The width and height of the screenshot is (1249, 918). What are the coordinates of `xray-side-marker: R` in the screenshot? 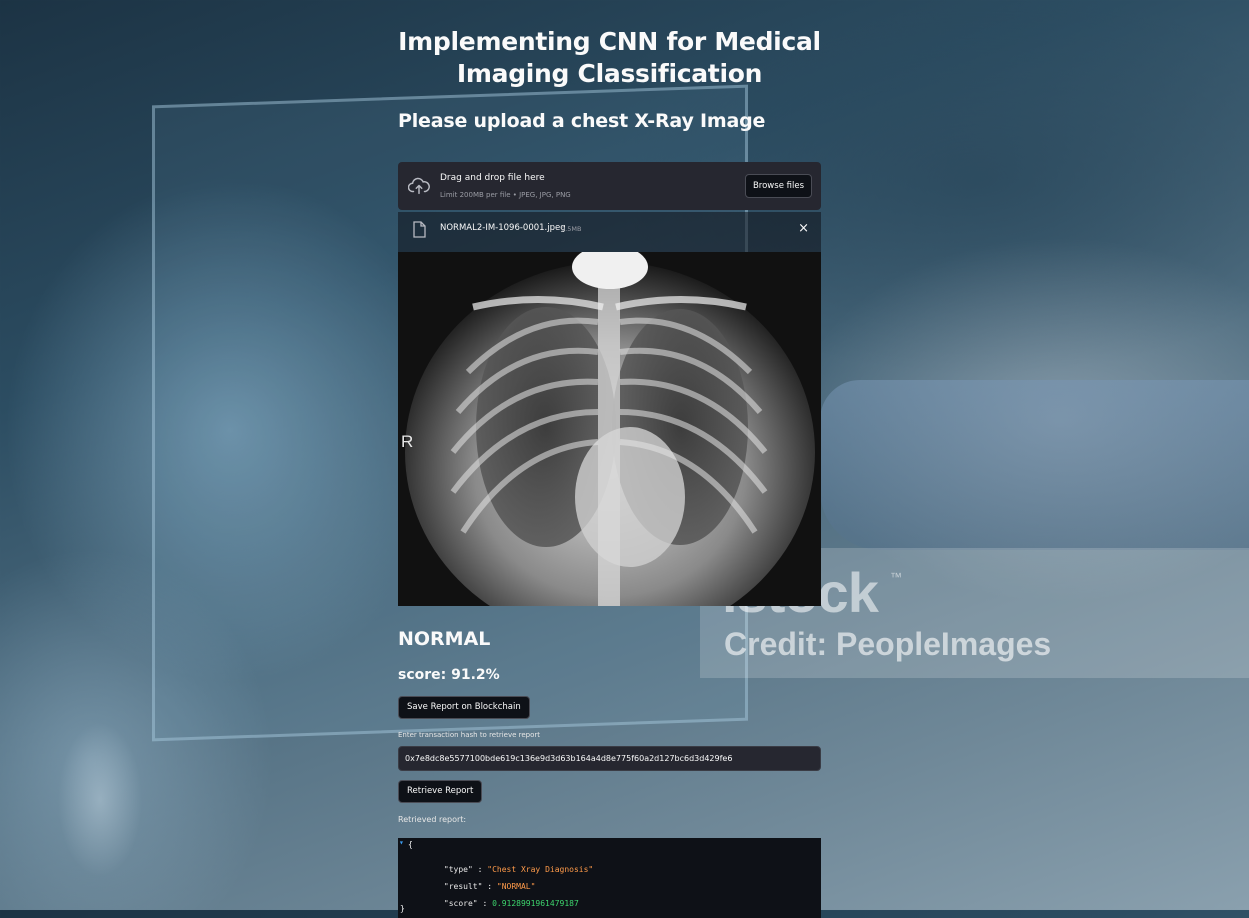 It's located at (407, 441).